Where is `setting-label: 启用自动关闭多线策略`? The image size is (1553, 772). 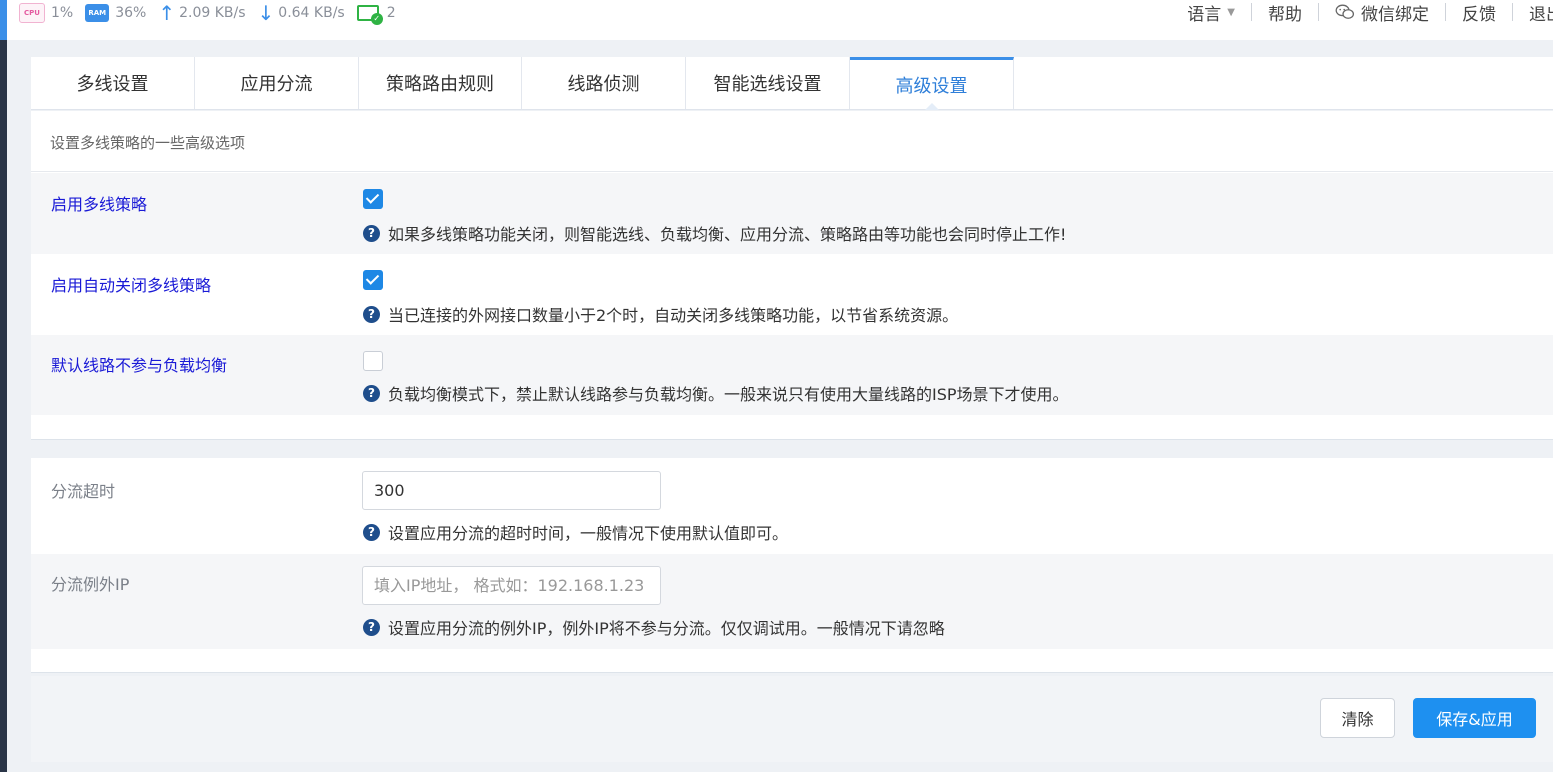
setting-label: 启用自动关闭多线策略 is located at coordinates (131, 285).